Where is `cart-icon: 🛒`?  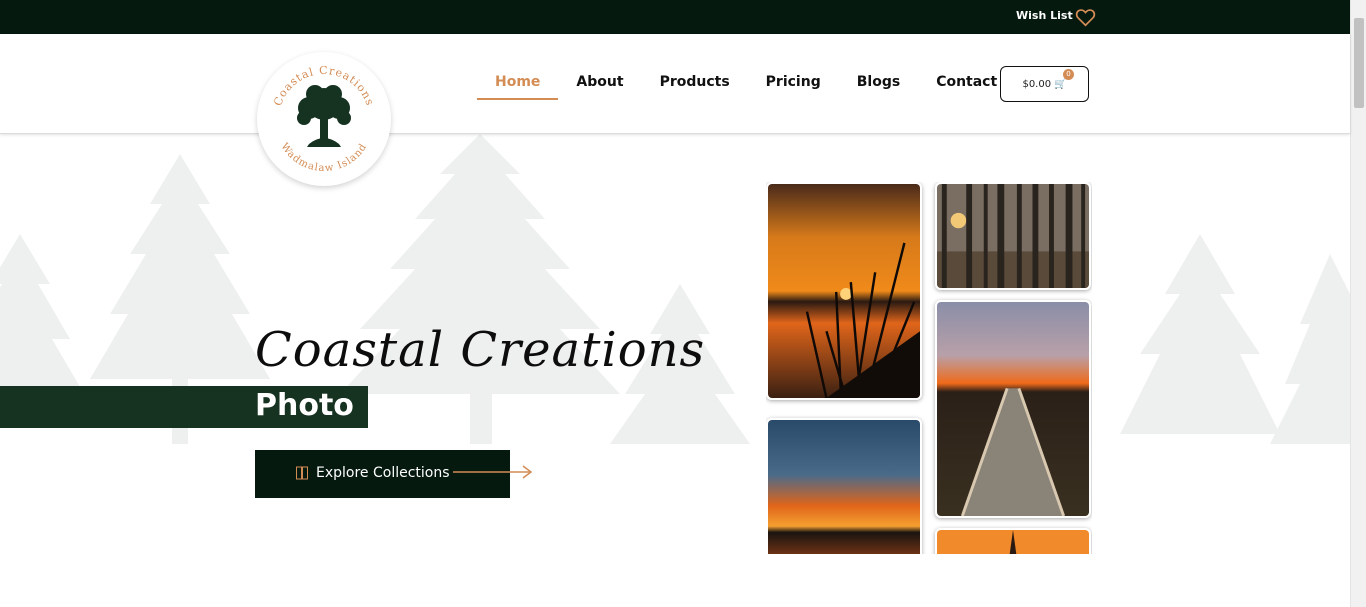
cart-icon: 🛒 is located at coordinates (1060, 84).